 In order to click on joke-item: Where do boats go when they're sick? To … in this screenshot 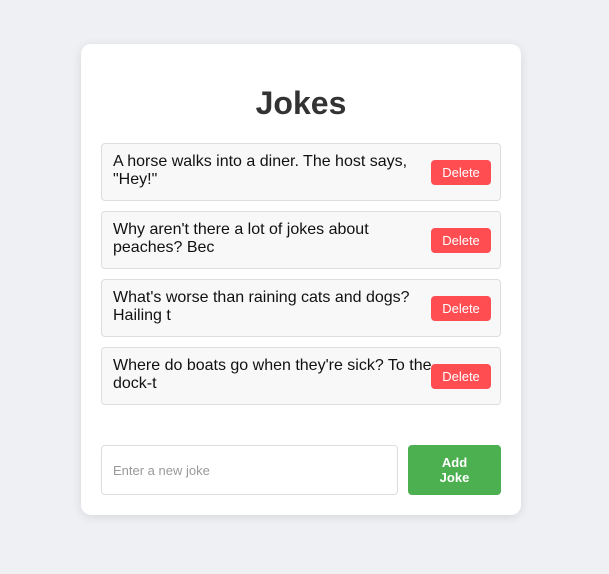, I will do `click(301, 376)`.